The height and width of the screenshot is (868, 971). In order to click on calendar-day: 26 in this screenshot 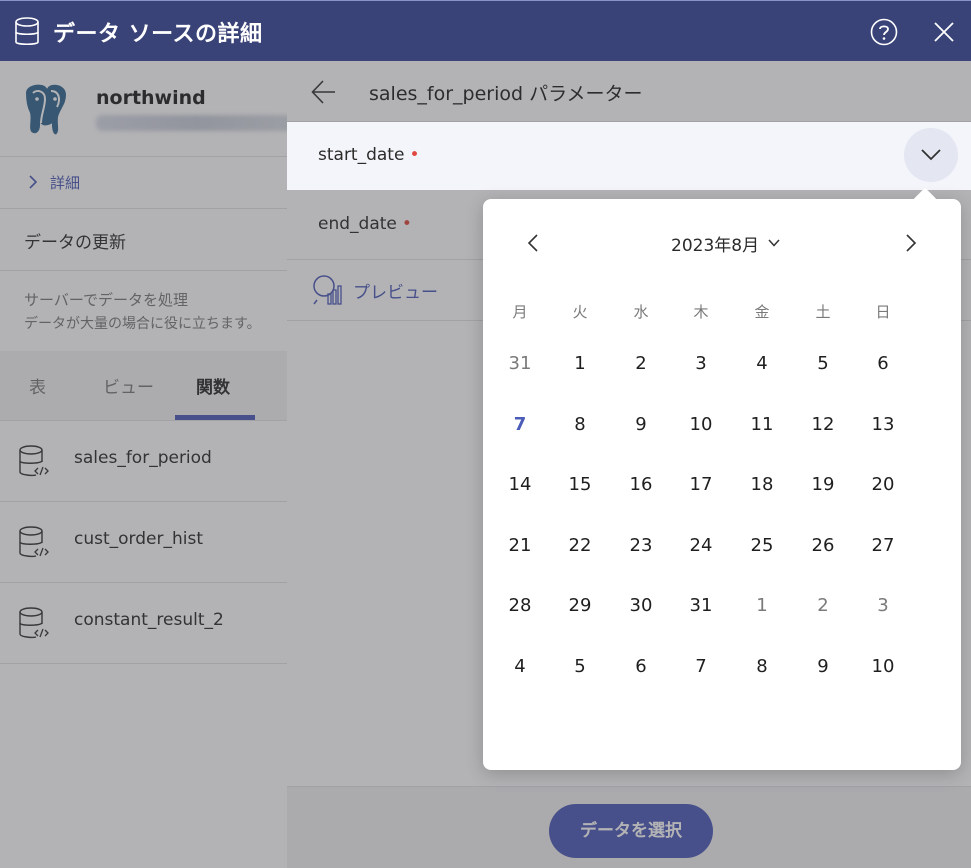, I will do `click(823, 545)`.